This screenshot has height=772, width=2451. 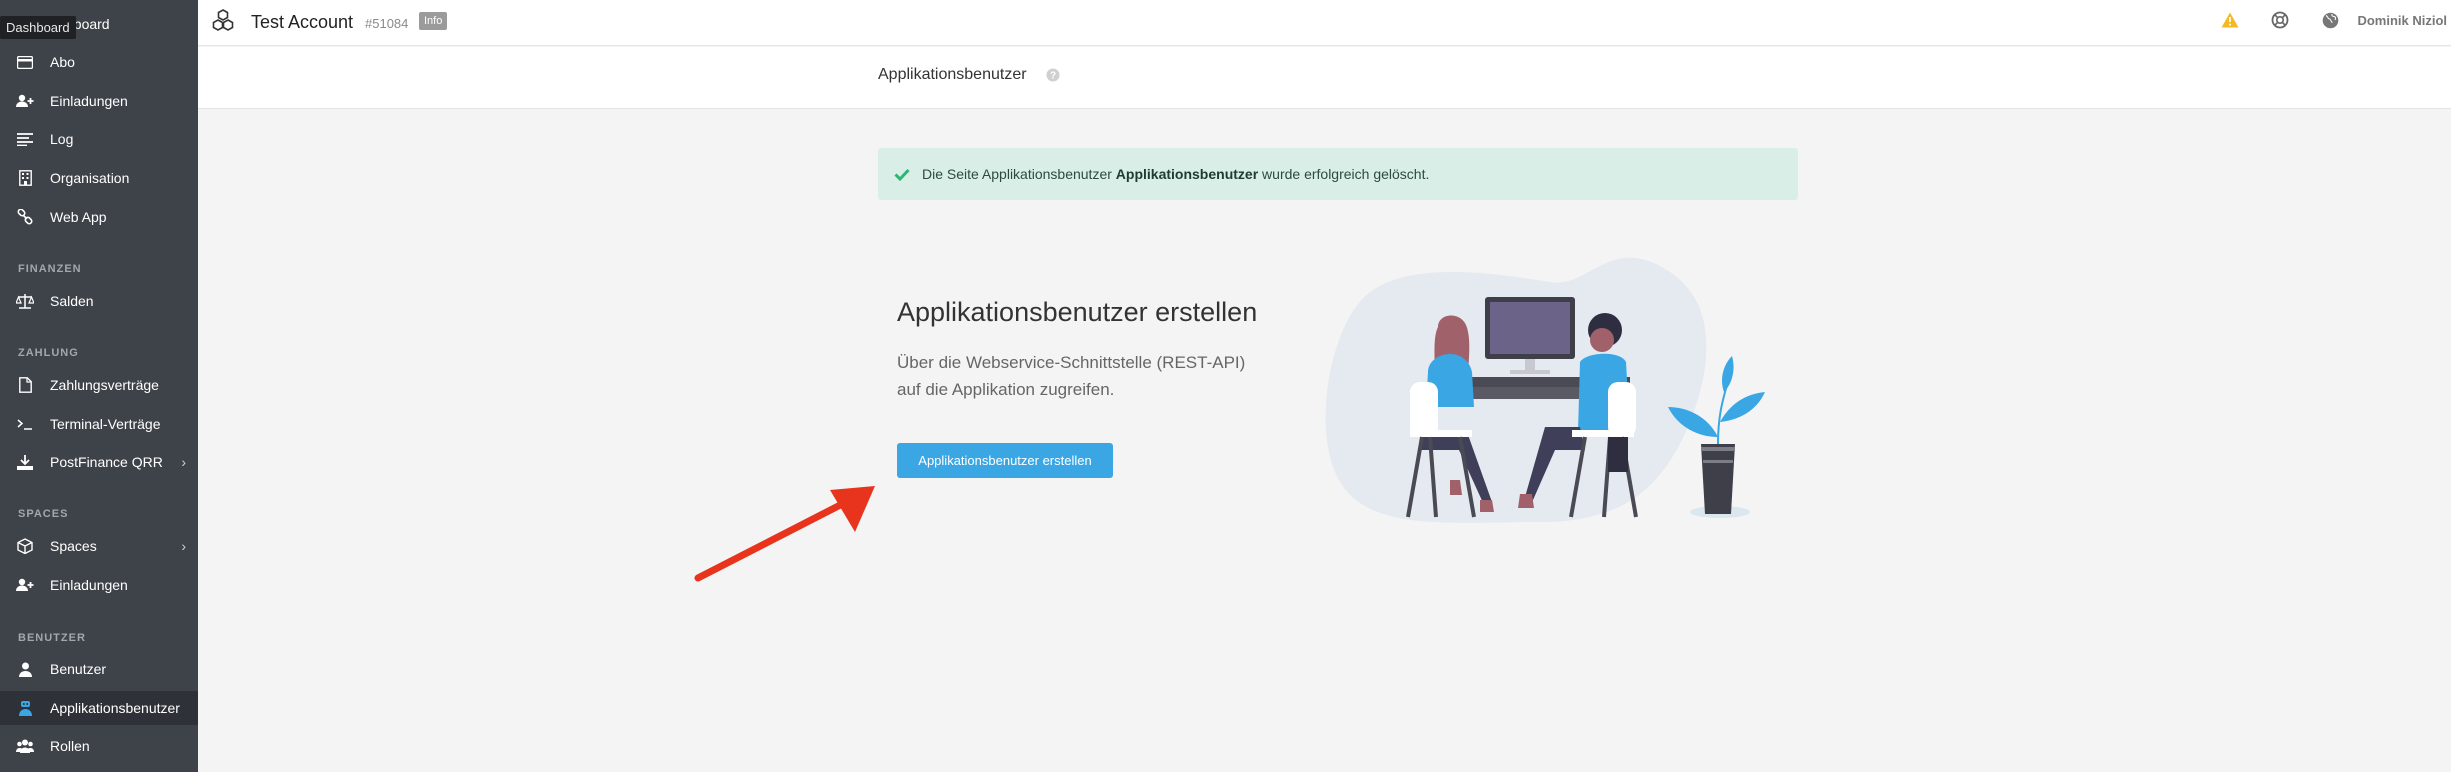 I want to click on sidebar-item-web-app: Web App, so click(x=99, y=217).